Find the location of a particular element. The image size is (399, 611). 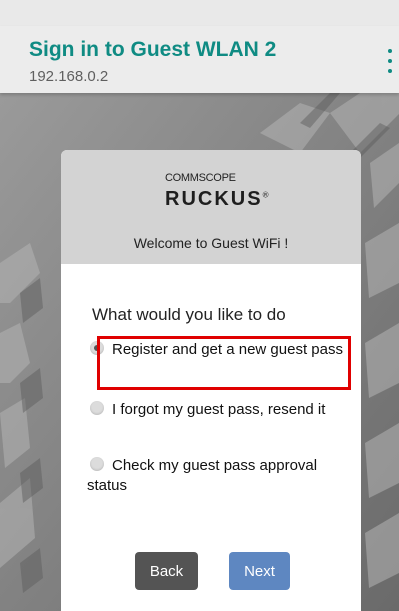

back-button: Back is located at coordinates (166, 571).